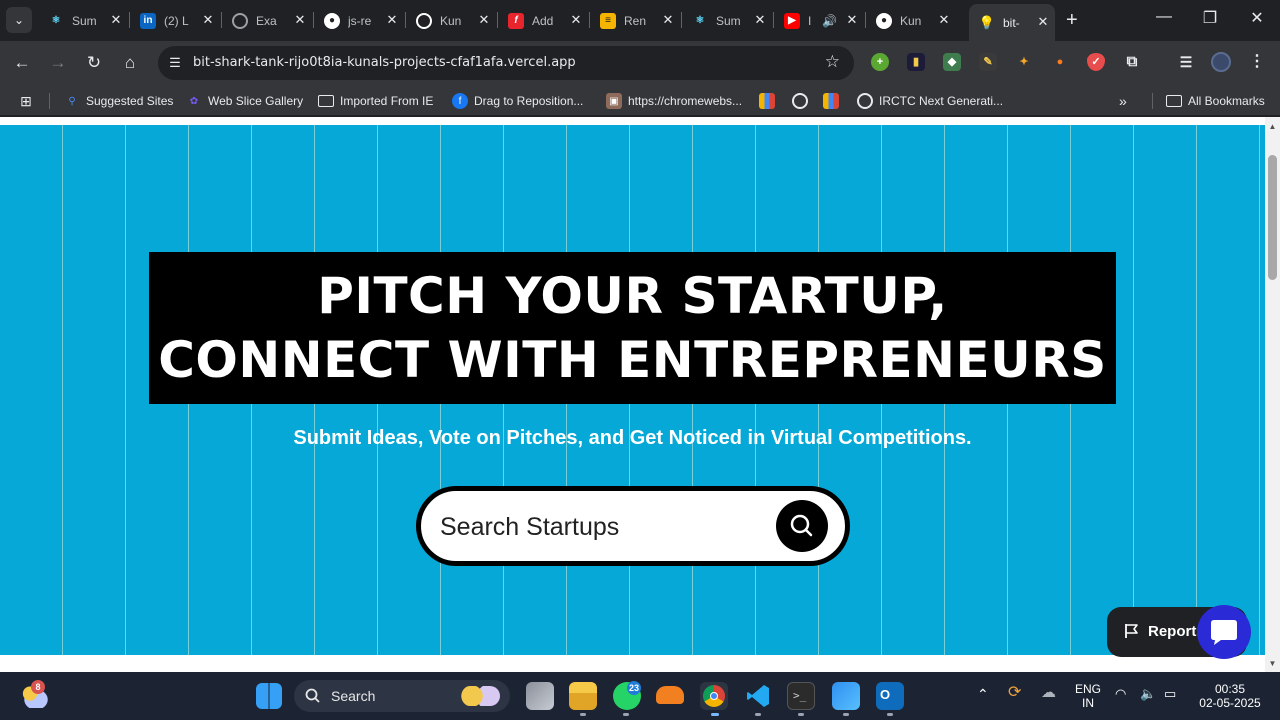 This screenshot has height=720, width=1280. I want to click on scrollbar-thumb, so click(1272, 217).